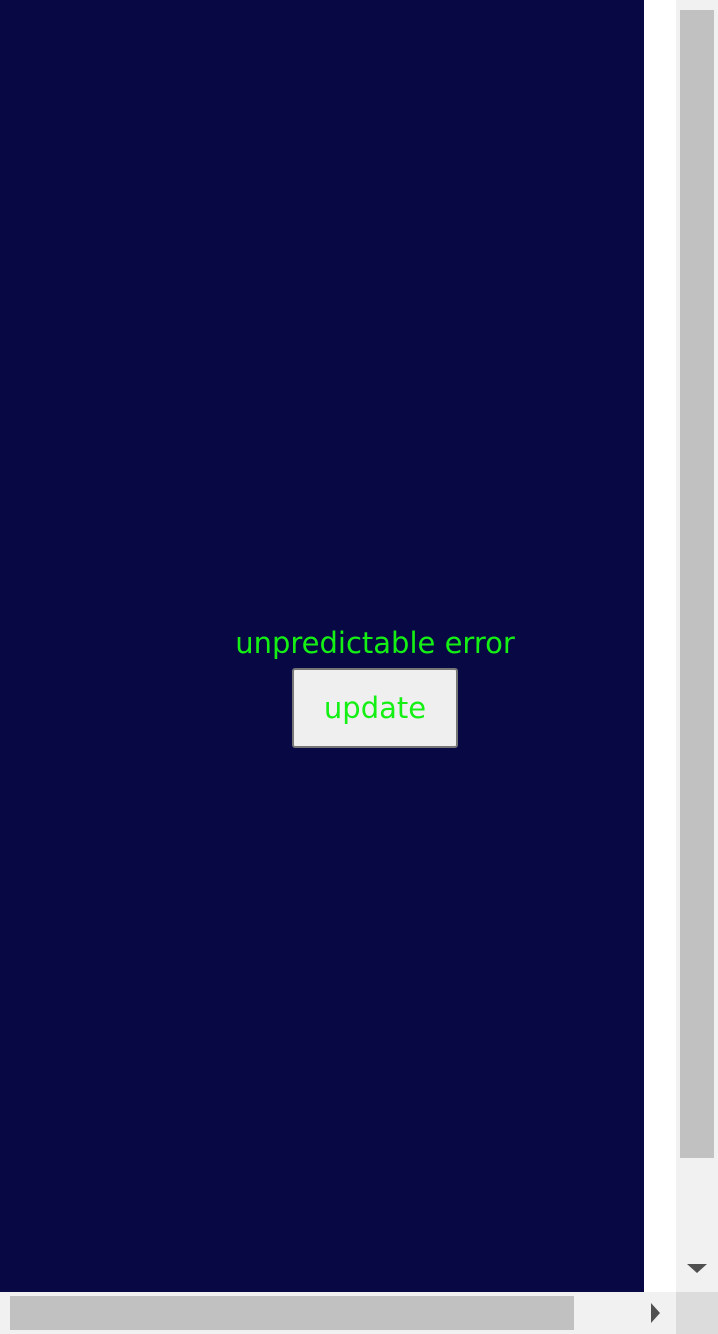 The width and height of the screenshot is (718, 1334). I want to click on update-button: update, so click(375, 708).